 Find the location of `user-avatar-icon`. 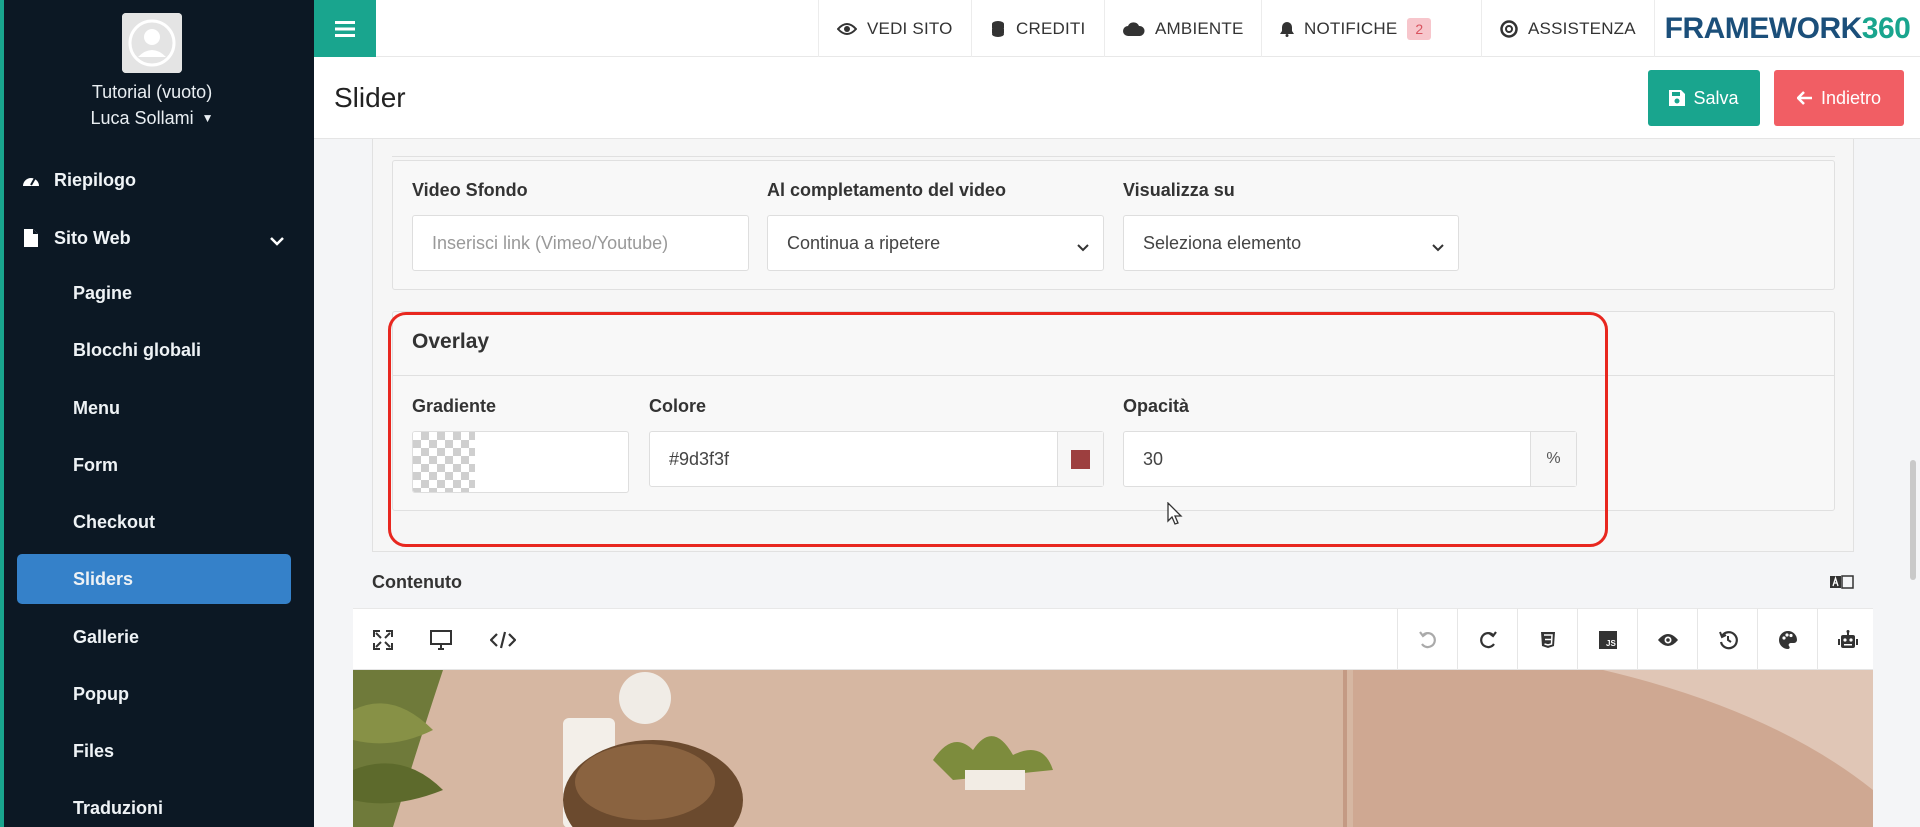

user-avatar-icon is located at coordinates (152, 43).